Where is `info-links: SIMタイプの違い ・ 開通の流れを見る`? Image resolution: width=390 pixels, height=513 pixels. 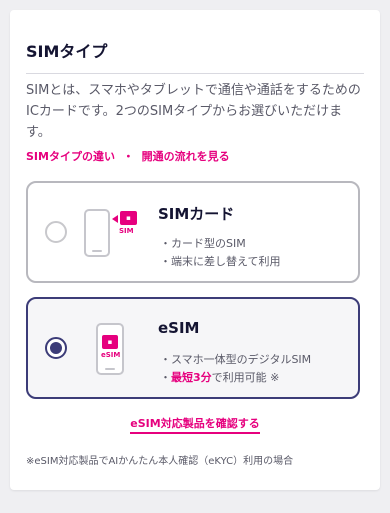
info-links: SIMタイプの違い ・ 開通の流れを見る is located at coordinates (128, 156).